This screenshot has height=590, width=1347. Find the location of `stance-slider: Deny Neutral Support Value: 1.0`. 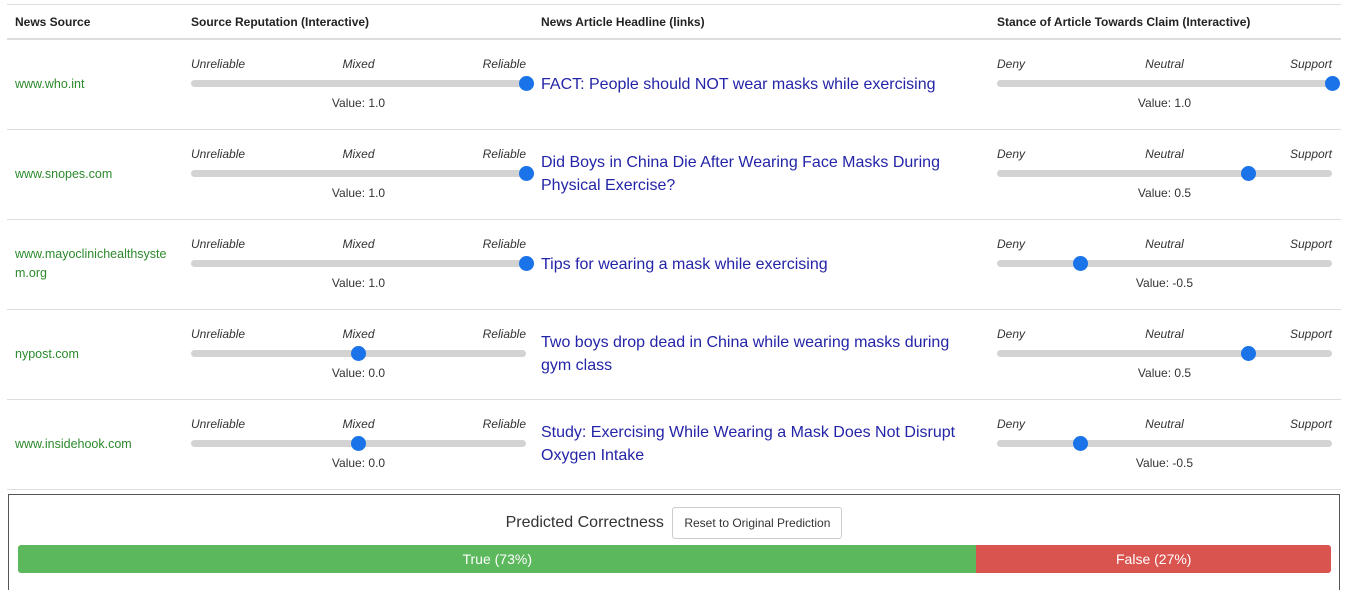

stance-slider: Deny Neutral Support Value: 1.0 is located at coordinates (1168, 84).